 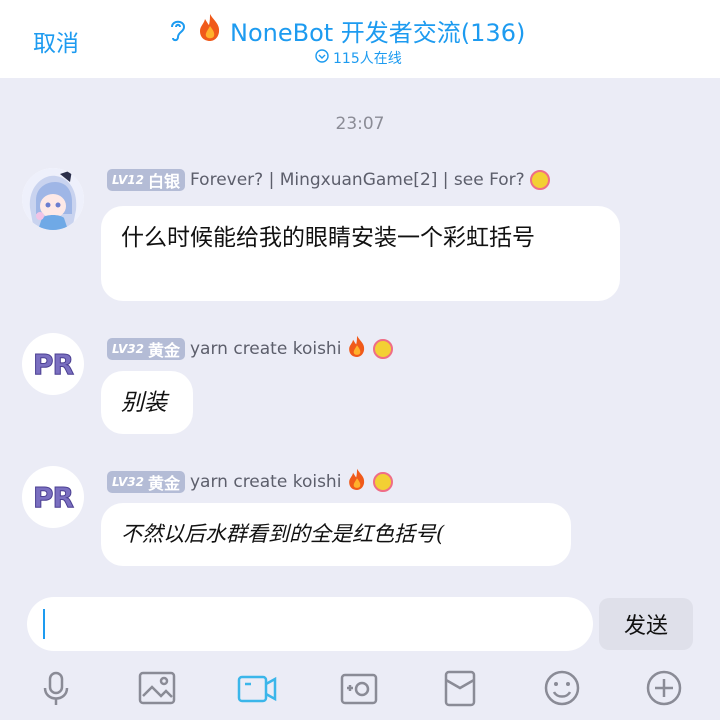 I want to click on level-badge: LV12 白银, so click(x=146, y=180).